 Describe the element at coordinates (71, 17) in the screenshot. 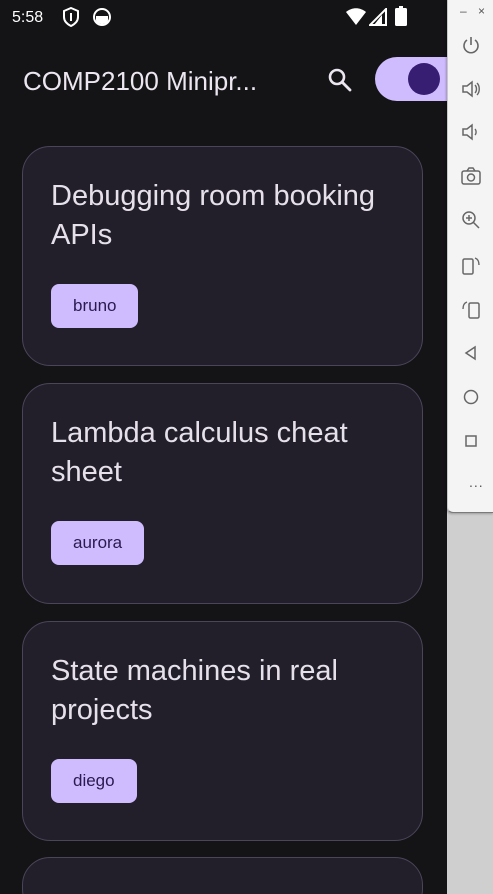

I see `shield-icon` at that location.